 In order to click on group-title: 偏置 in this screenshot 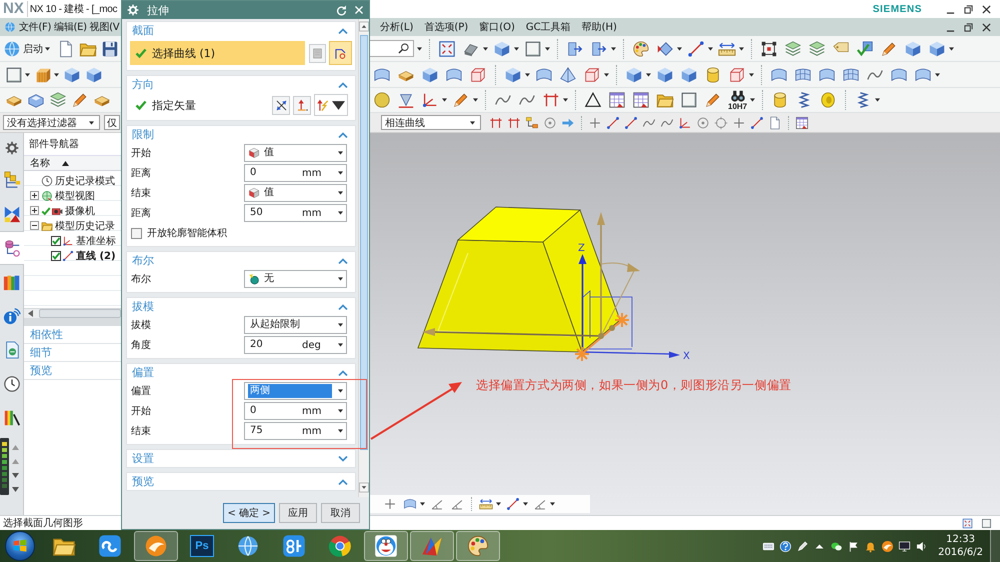, I will do `click(143, 372)`.